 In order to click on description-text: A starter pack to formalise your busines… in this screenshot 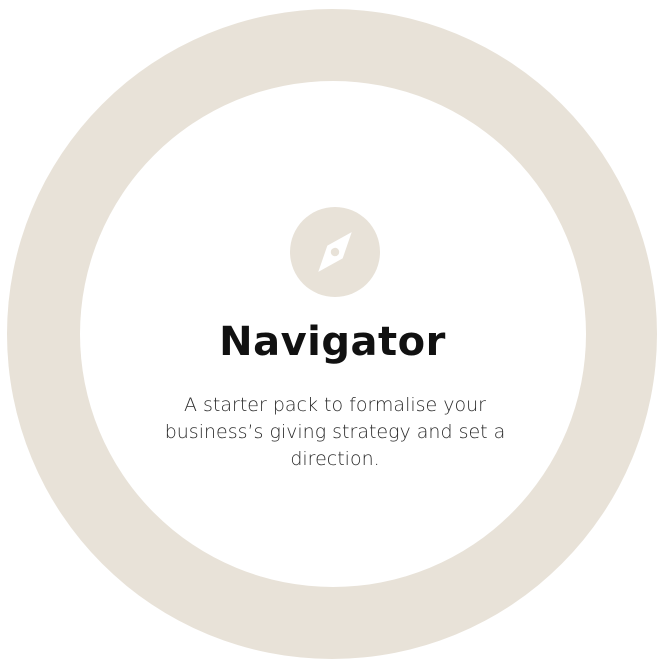, I will do `click(335, 432)`.